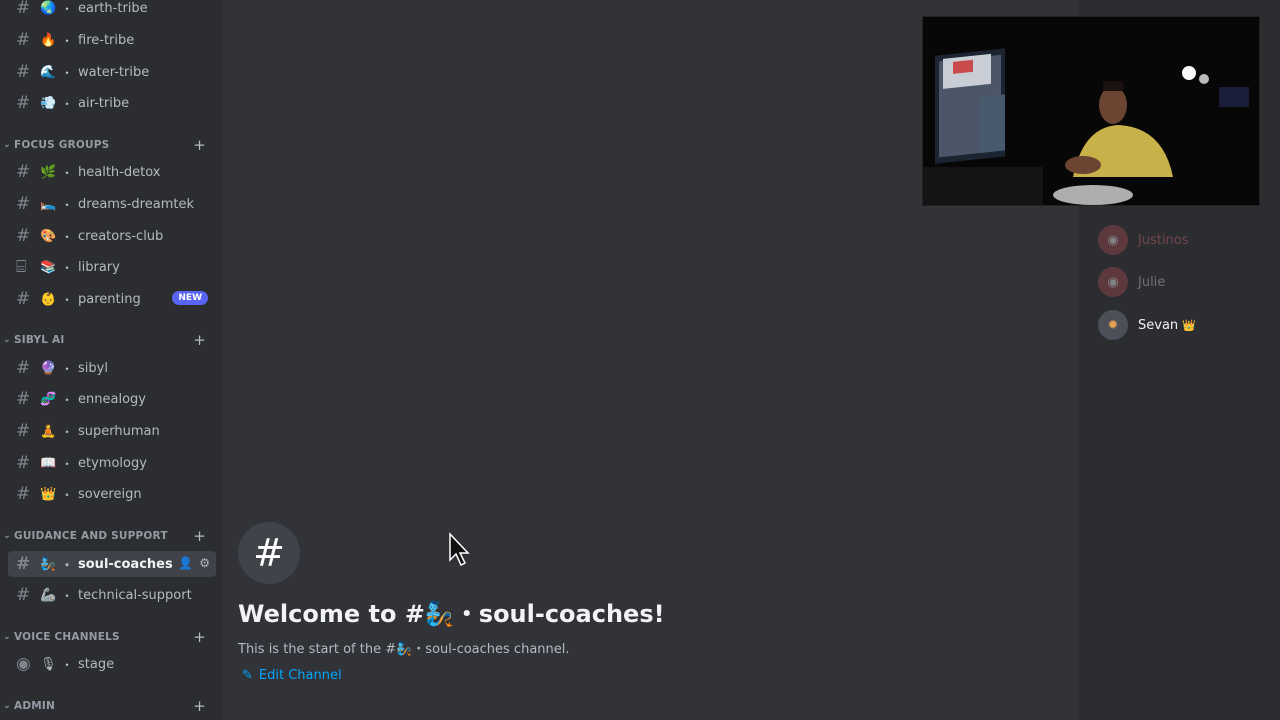 Image resolution: width=1280 pixels, height=720 pixels. I want to click on channel-emoji: 🌏, so click(48, 8).